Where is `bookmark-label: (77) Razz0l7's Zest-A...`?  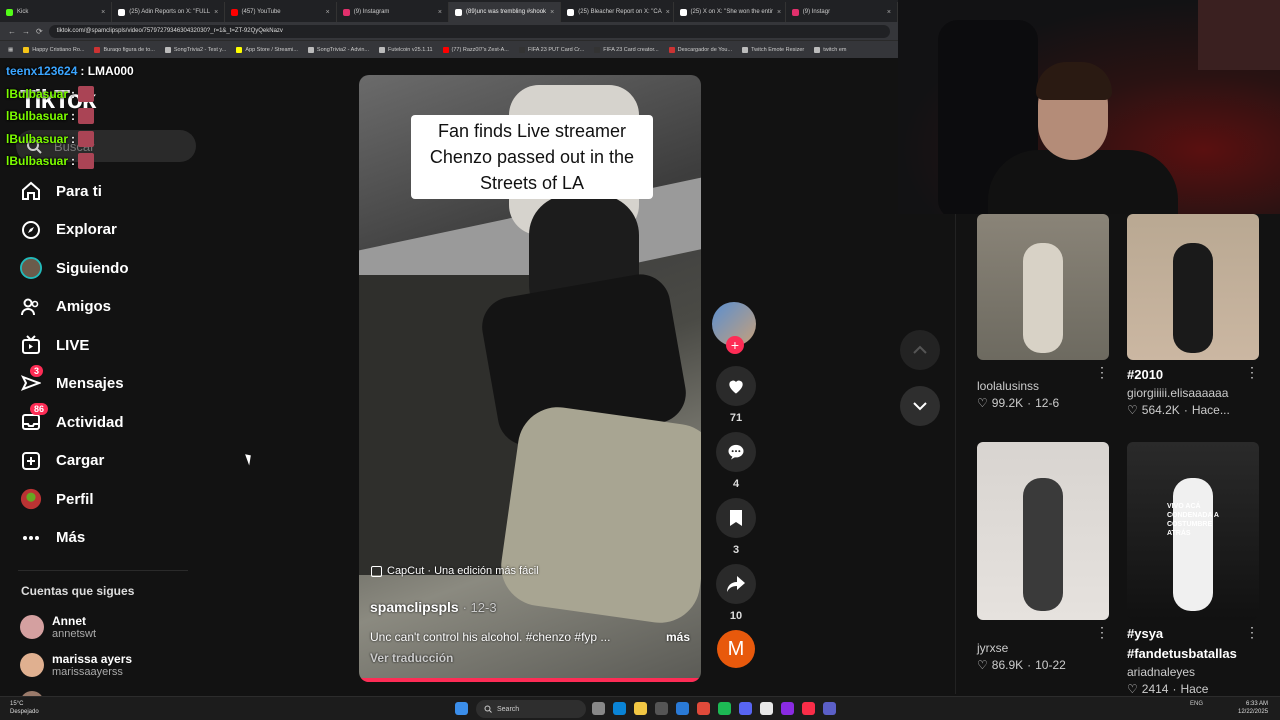
bookmark-label: (77) Razz0l7's Zest-A... is located at coordinates (480, 49).